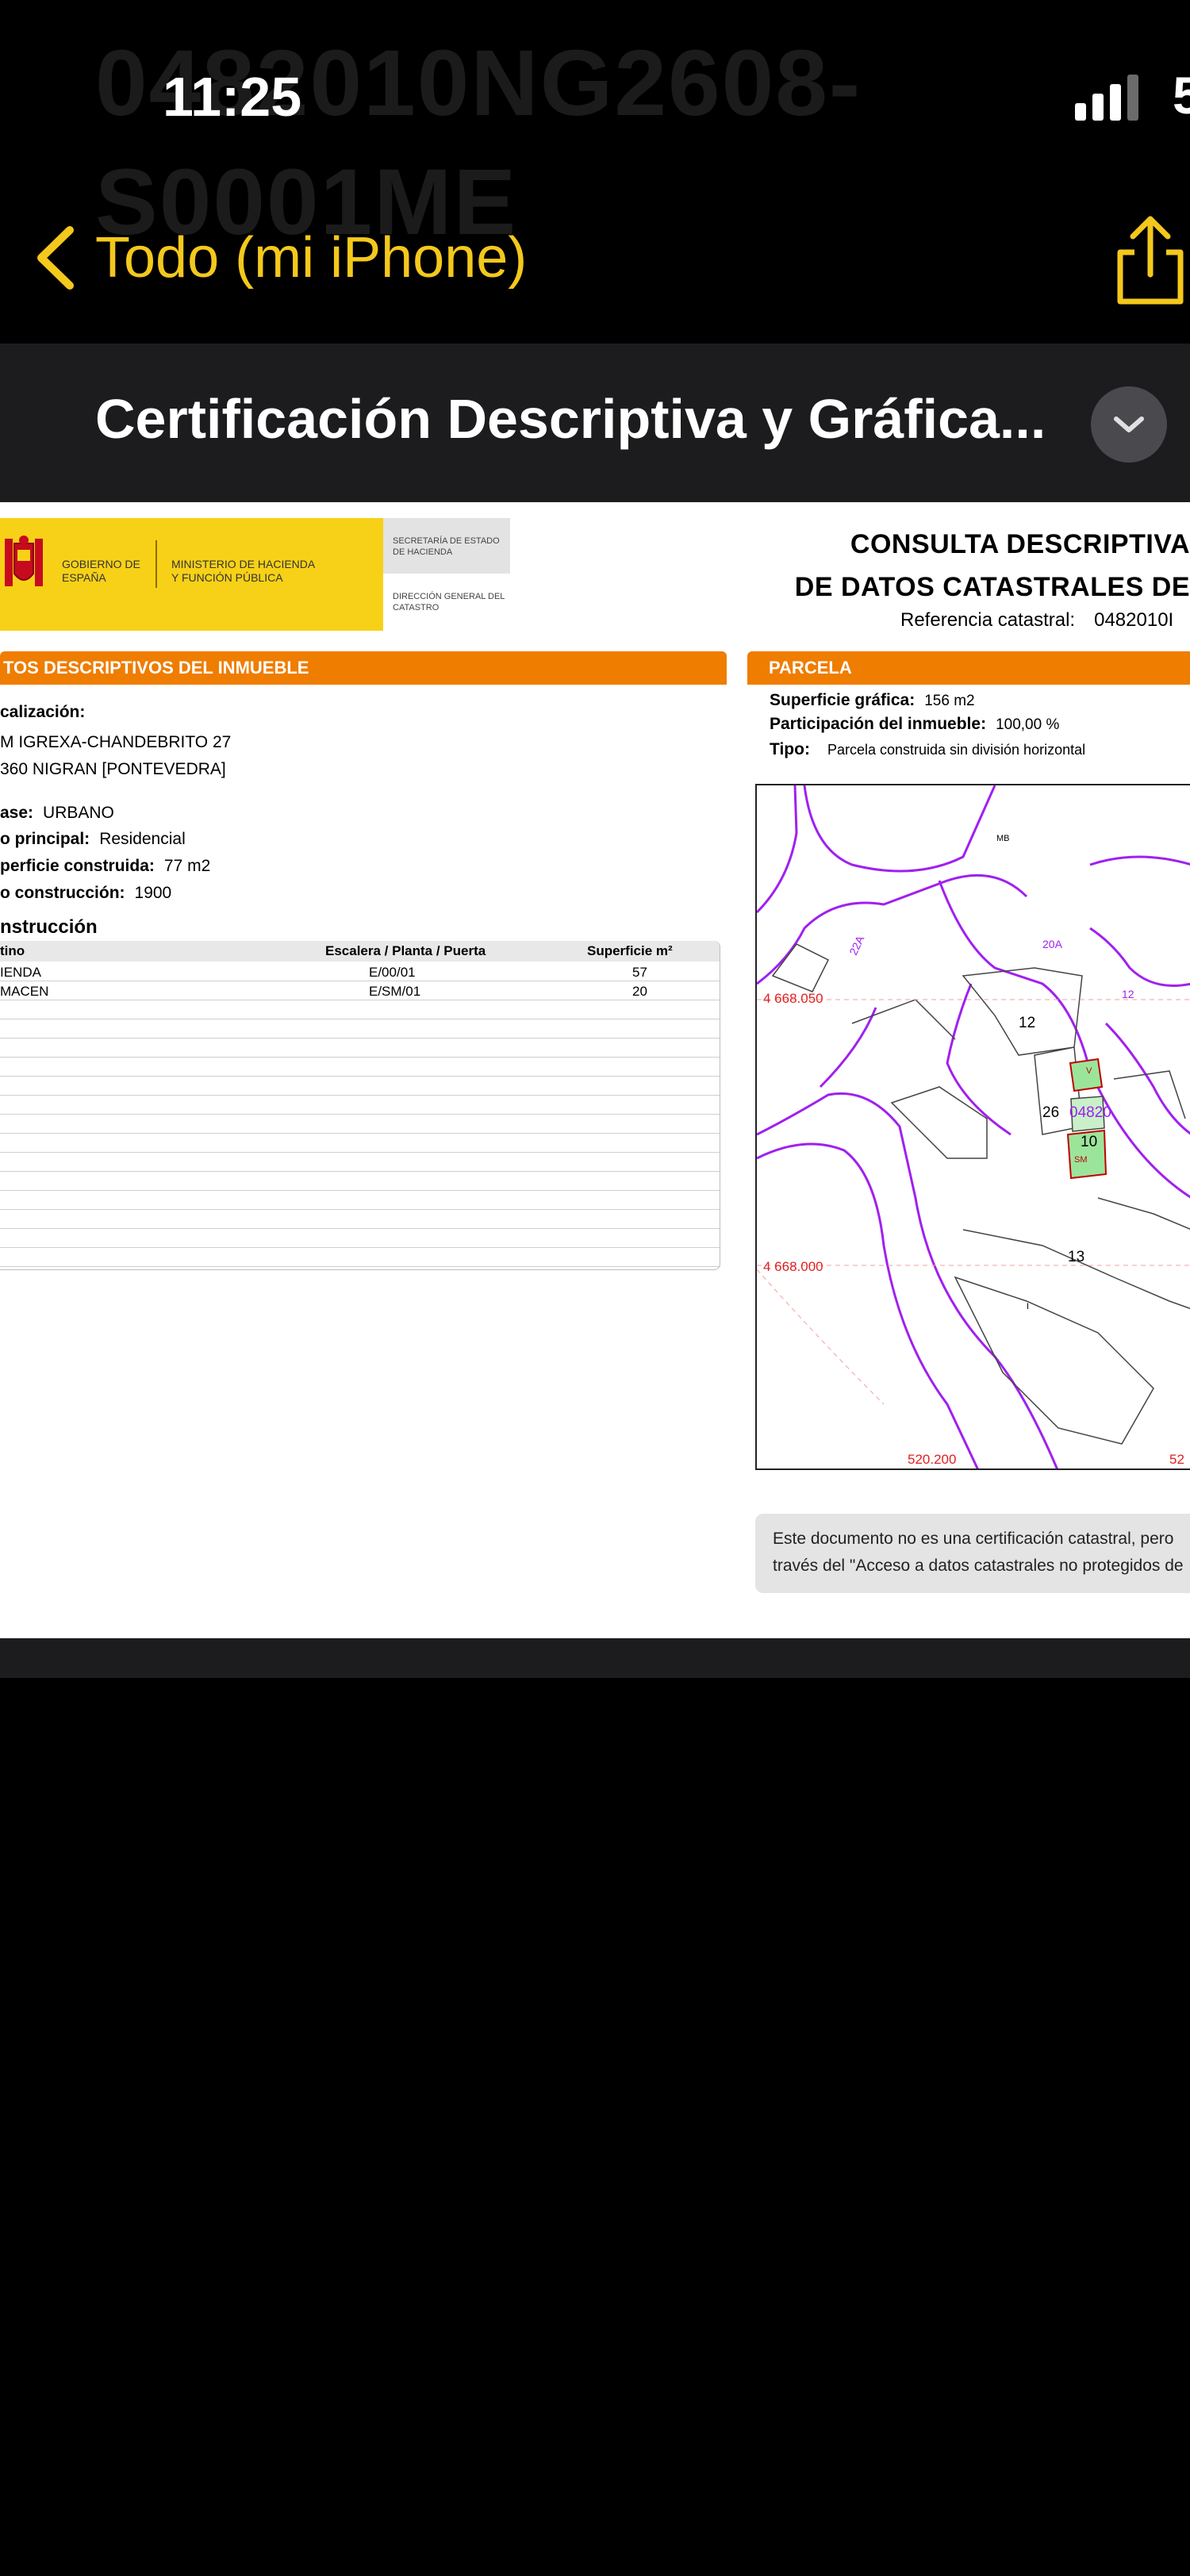  Describe the element at coordinates (1089, 1071) in the screenshot. I see `map-small-c: V` at that location.